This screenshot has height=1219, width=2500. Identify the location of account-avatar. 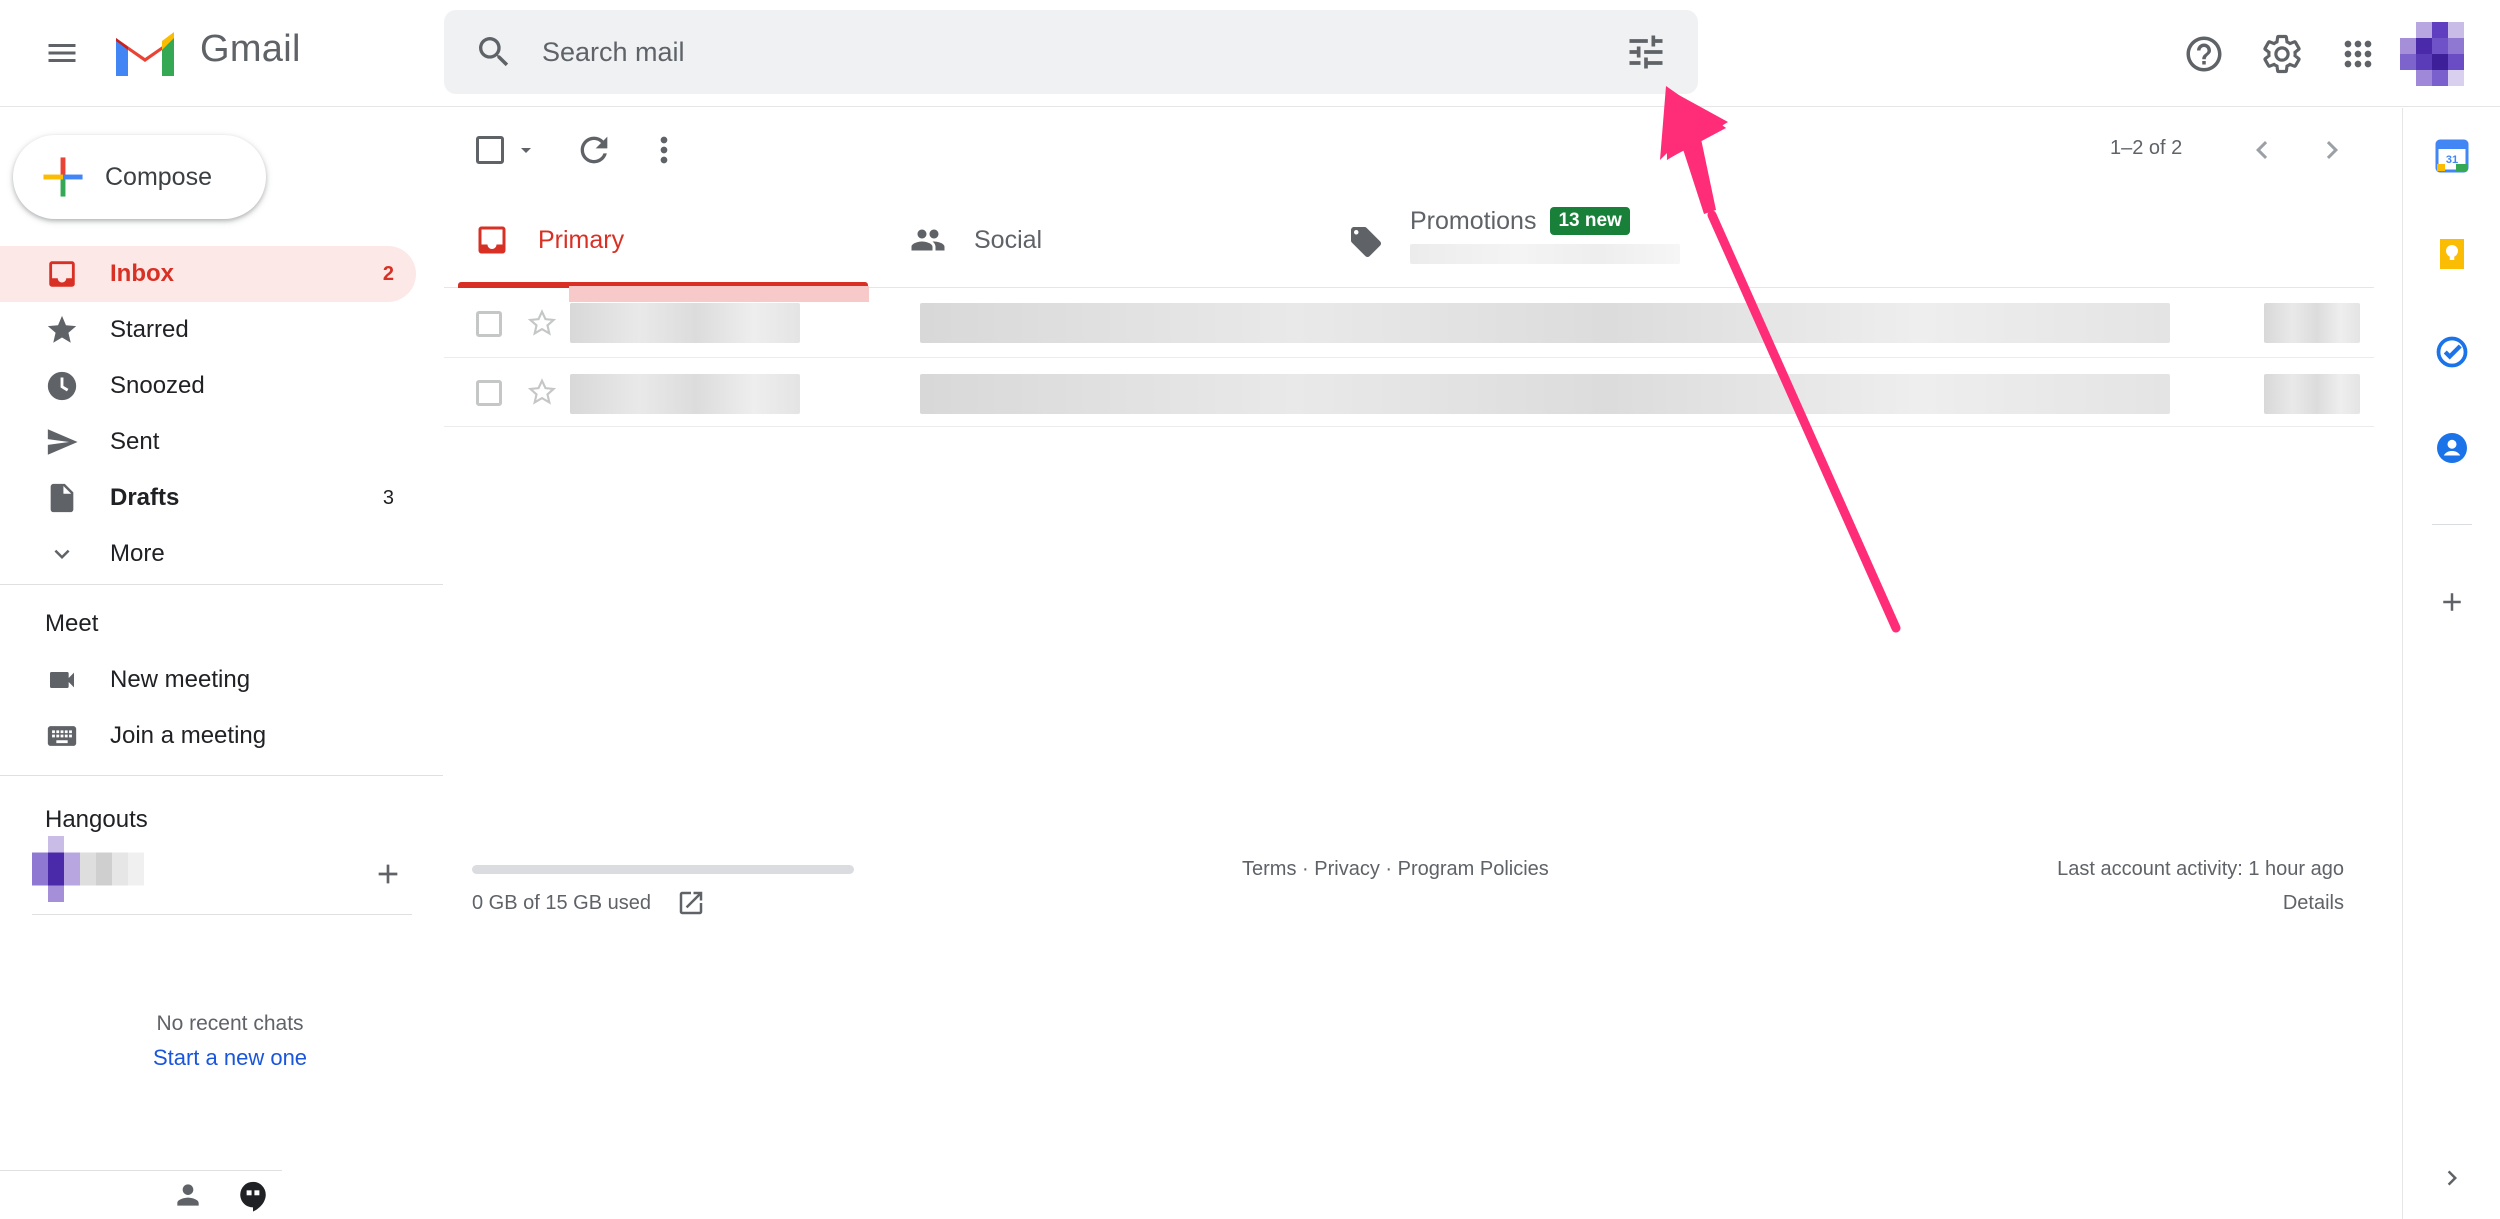
(2432, 54).